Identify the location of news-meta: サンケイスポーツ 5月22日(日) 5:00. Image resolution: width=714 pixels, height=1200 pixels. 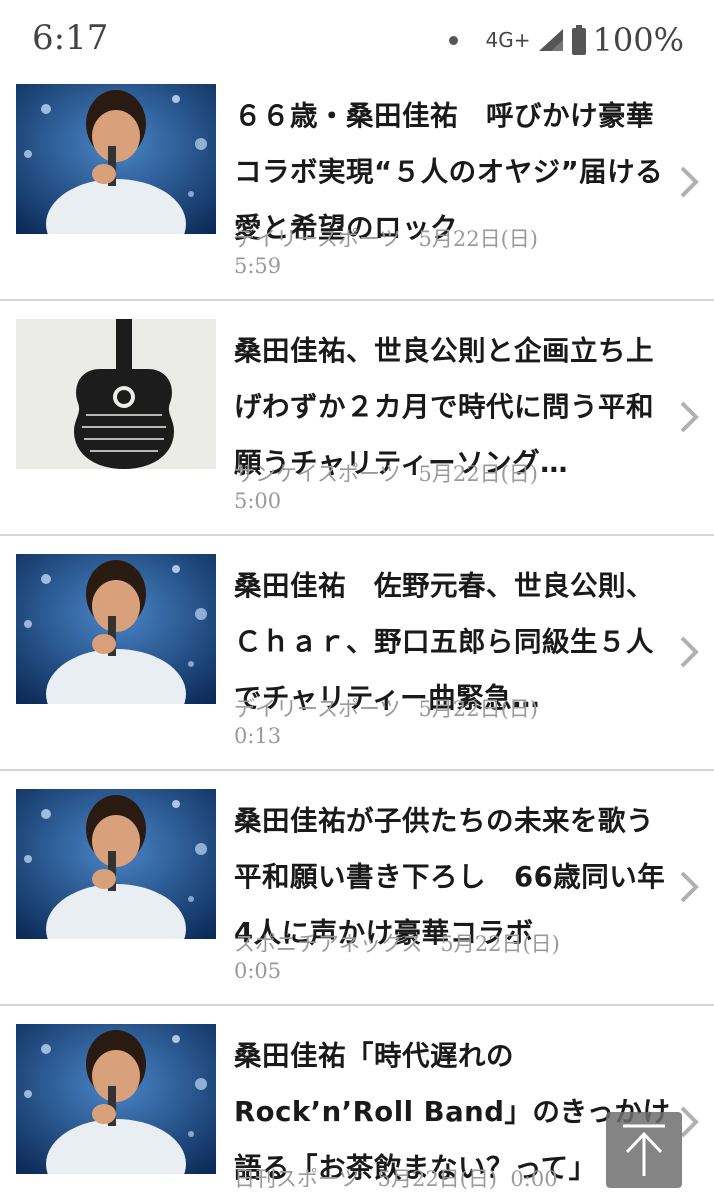
(454, 488).